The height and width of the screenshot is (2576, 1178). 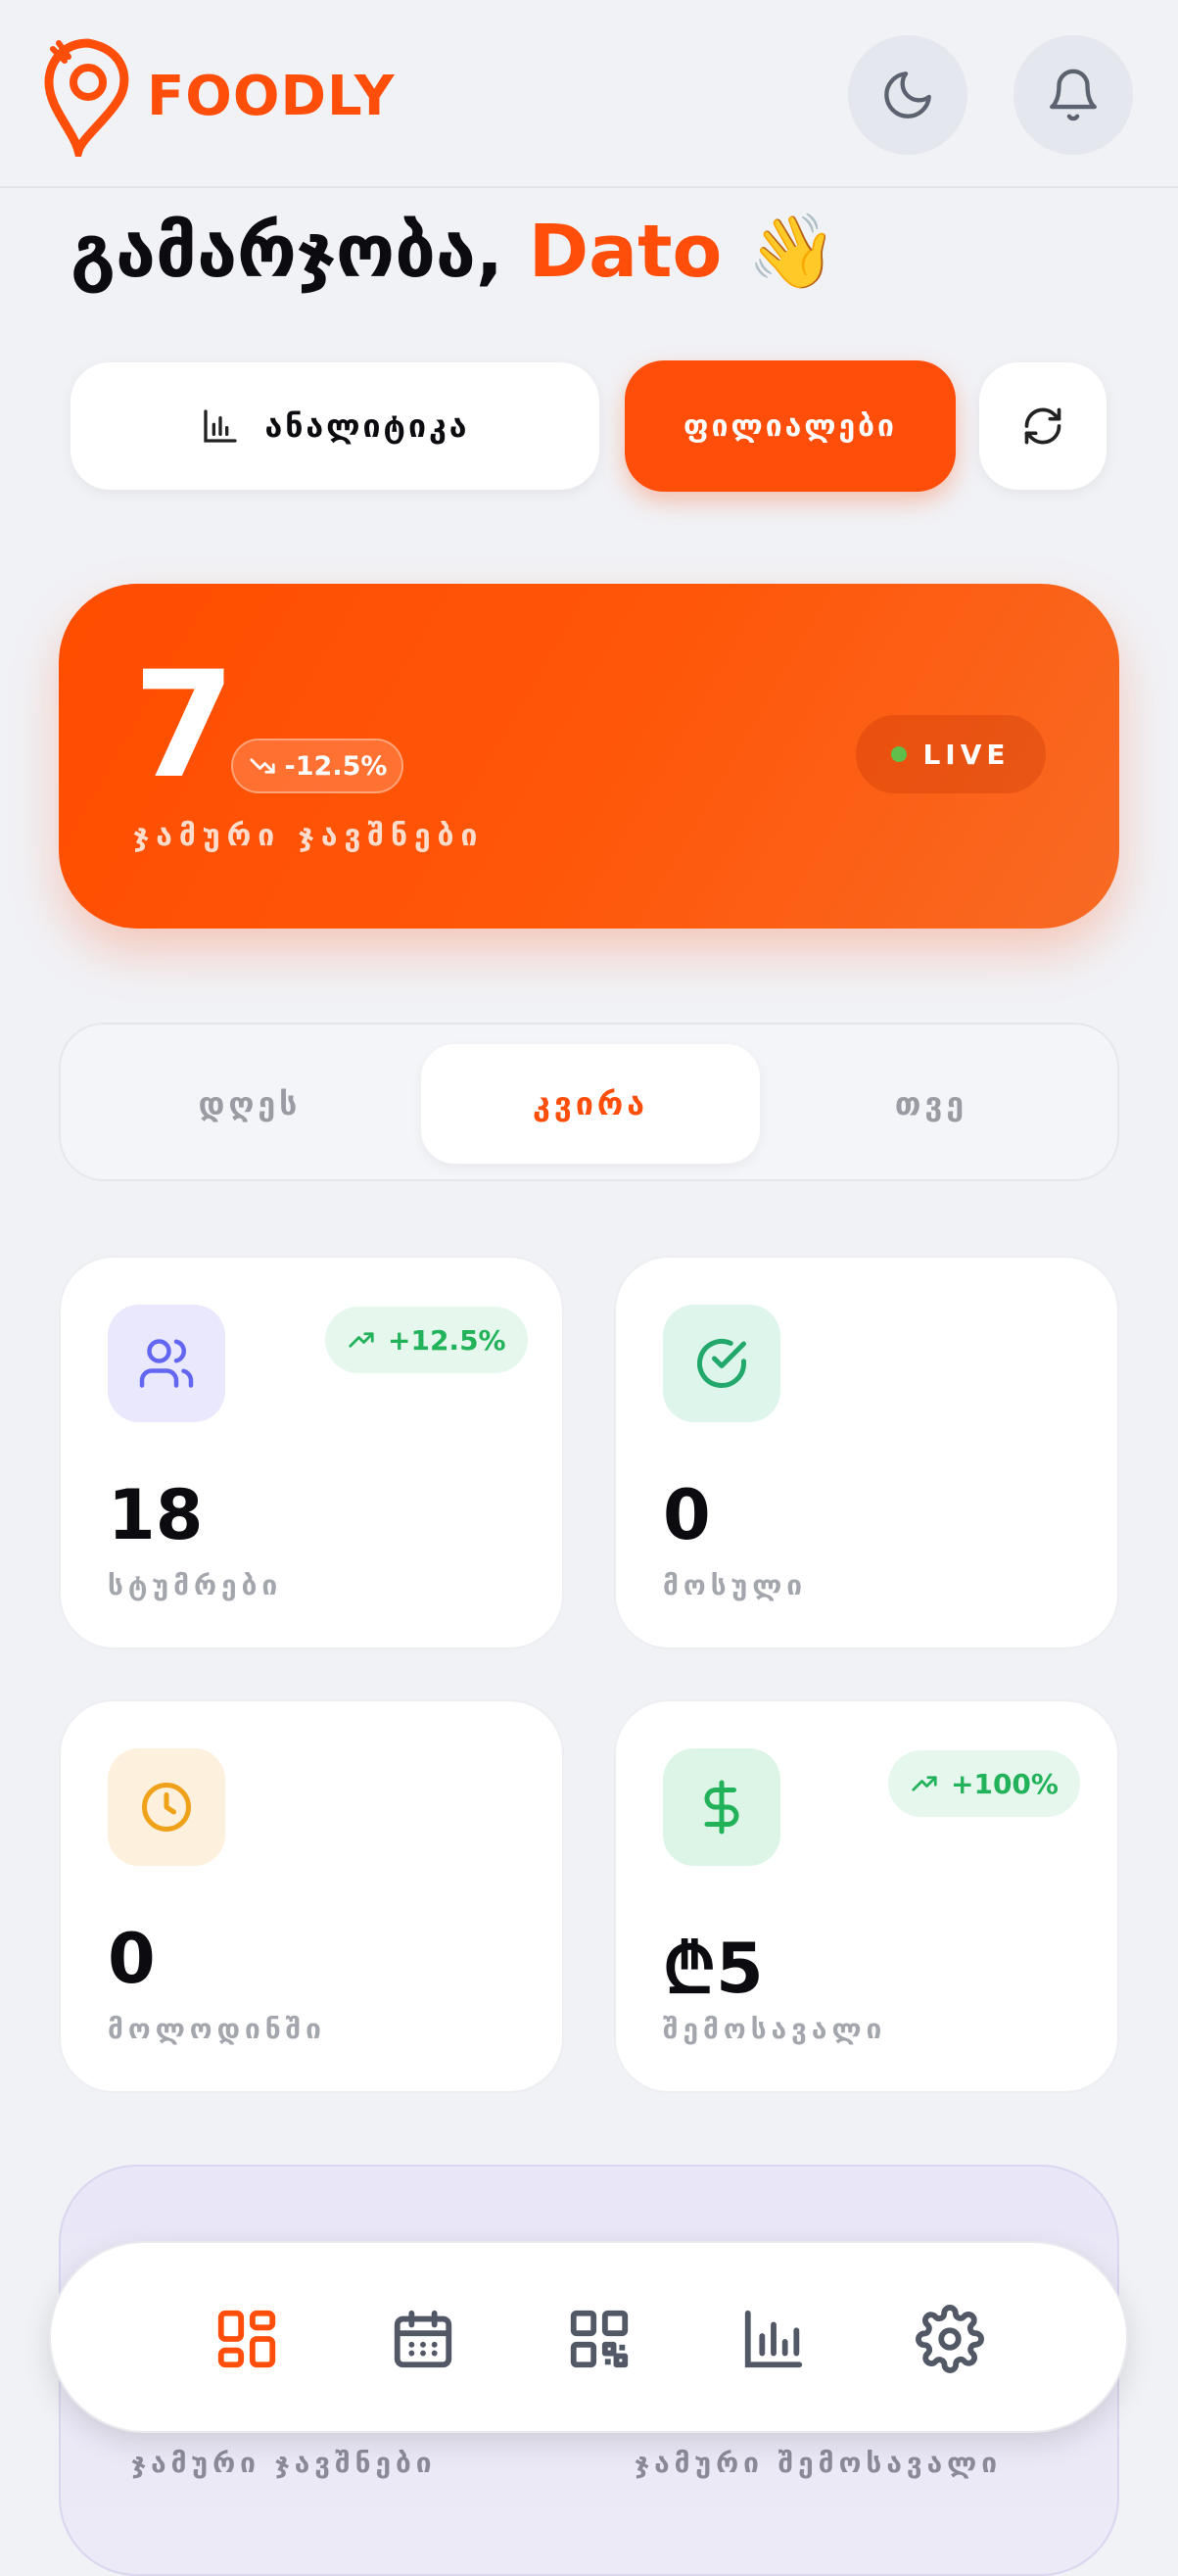 I want to click on users-icon, so click(x=166, y=1363).